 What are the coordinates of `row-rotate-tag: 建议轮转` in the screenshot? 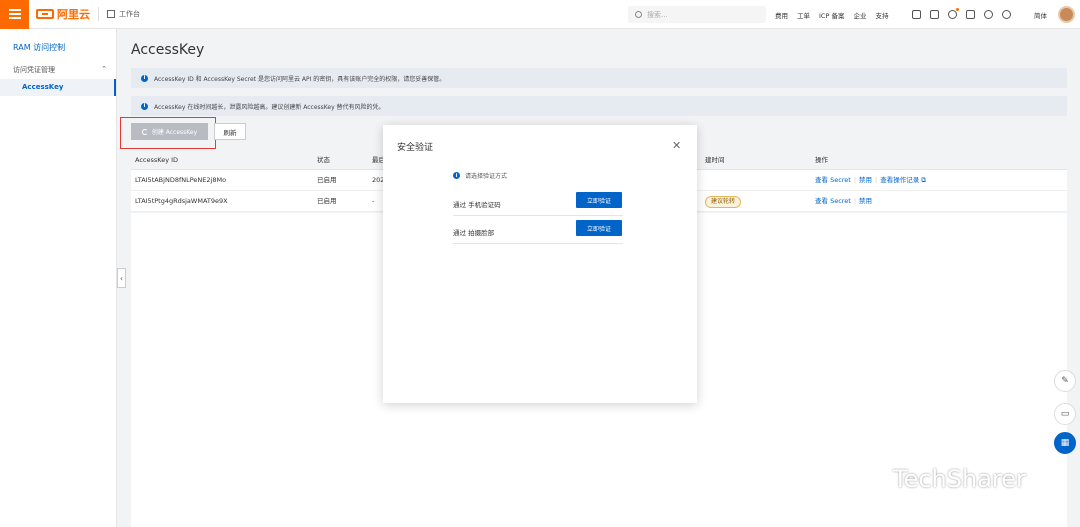 It's located at (723, 201).